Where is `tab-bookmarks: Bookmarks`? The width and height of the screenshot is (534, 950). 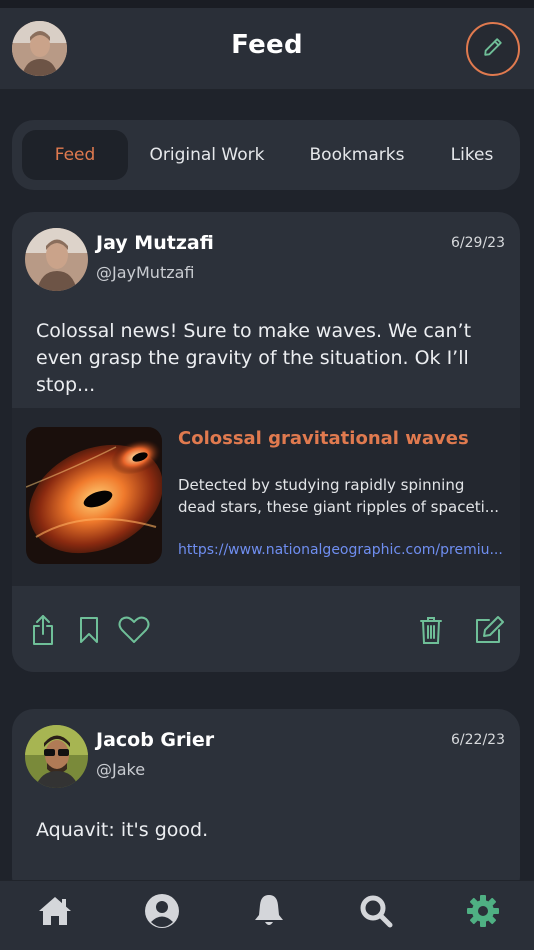 tab-bookmarks: Bookmarks is located at coordinates (357, 155).